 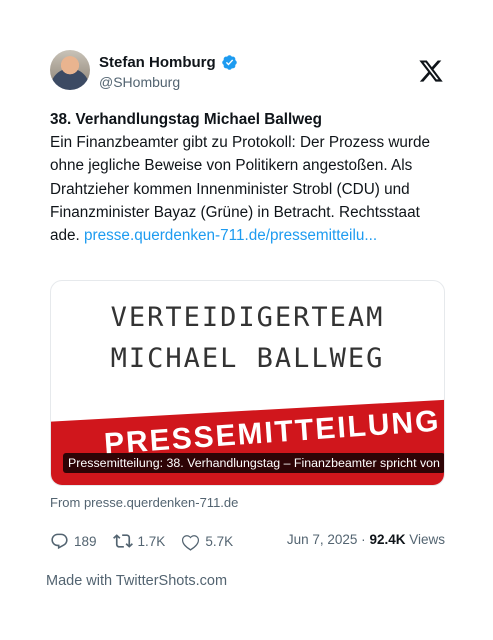 I want to click on tweet-header: Stefan Homburg @SHomburg, so click(x=250, y=72).